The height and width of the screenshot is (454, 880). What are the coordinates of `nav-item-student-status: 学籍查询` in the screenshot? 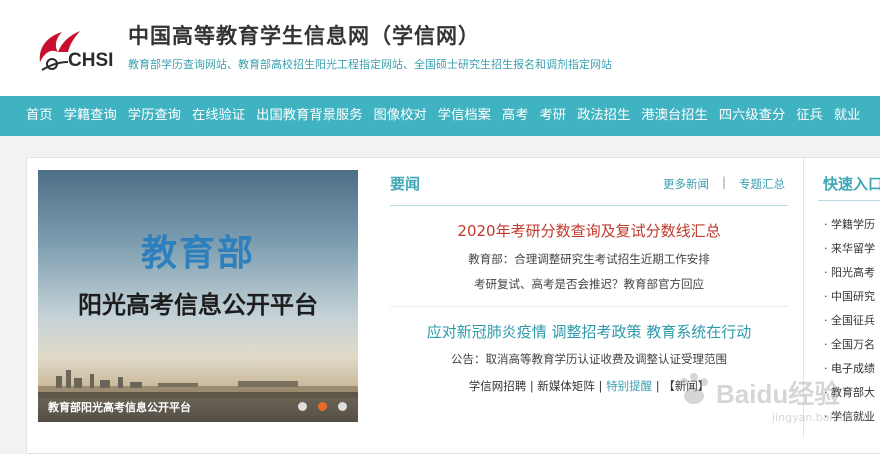 It's located at (90, 116).